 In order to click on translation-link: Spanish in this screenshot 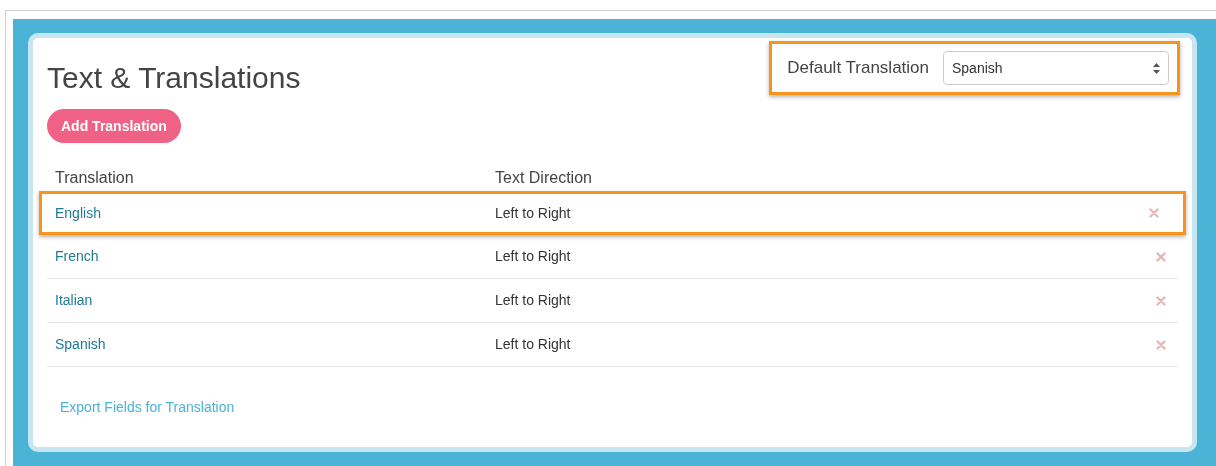, I will do `click(275, 344)`.